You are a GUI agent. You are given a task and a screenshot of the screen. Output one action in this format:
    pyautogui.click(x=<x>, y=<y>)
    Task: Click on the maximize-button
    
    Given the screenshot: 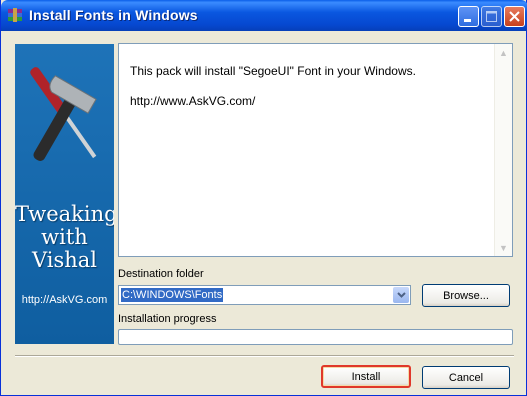 What is the action you would take?
    pyautogui.click(x=491, y=16)
    